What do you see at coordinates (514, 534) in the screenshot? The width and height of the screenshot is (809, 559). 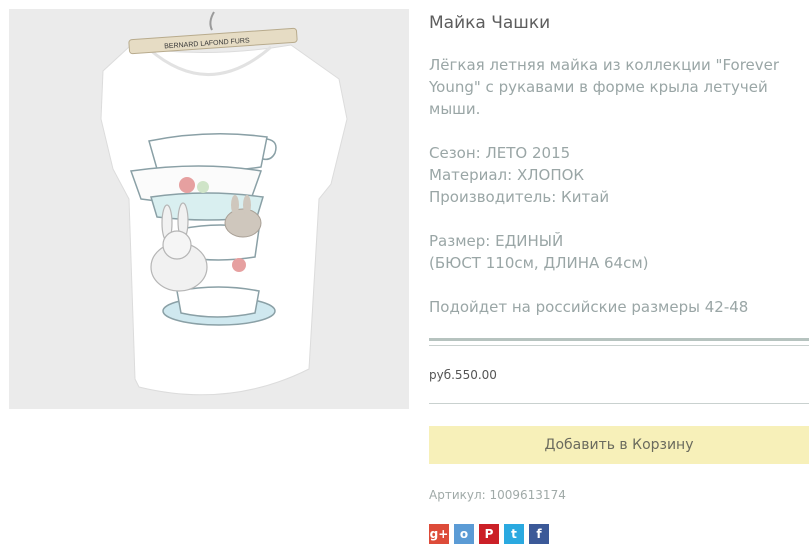 I see `twitter-icon: t` at bounding box center [514, 534].